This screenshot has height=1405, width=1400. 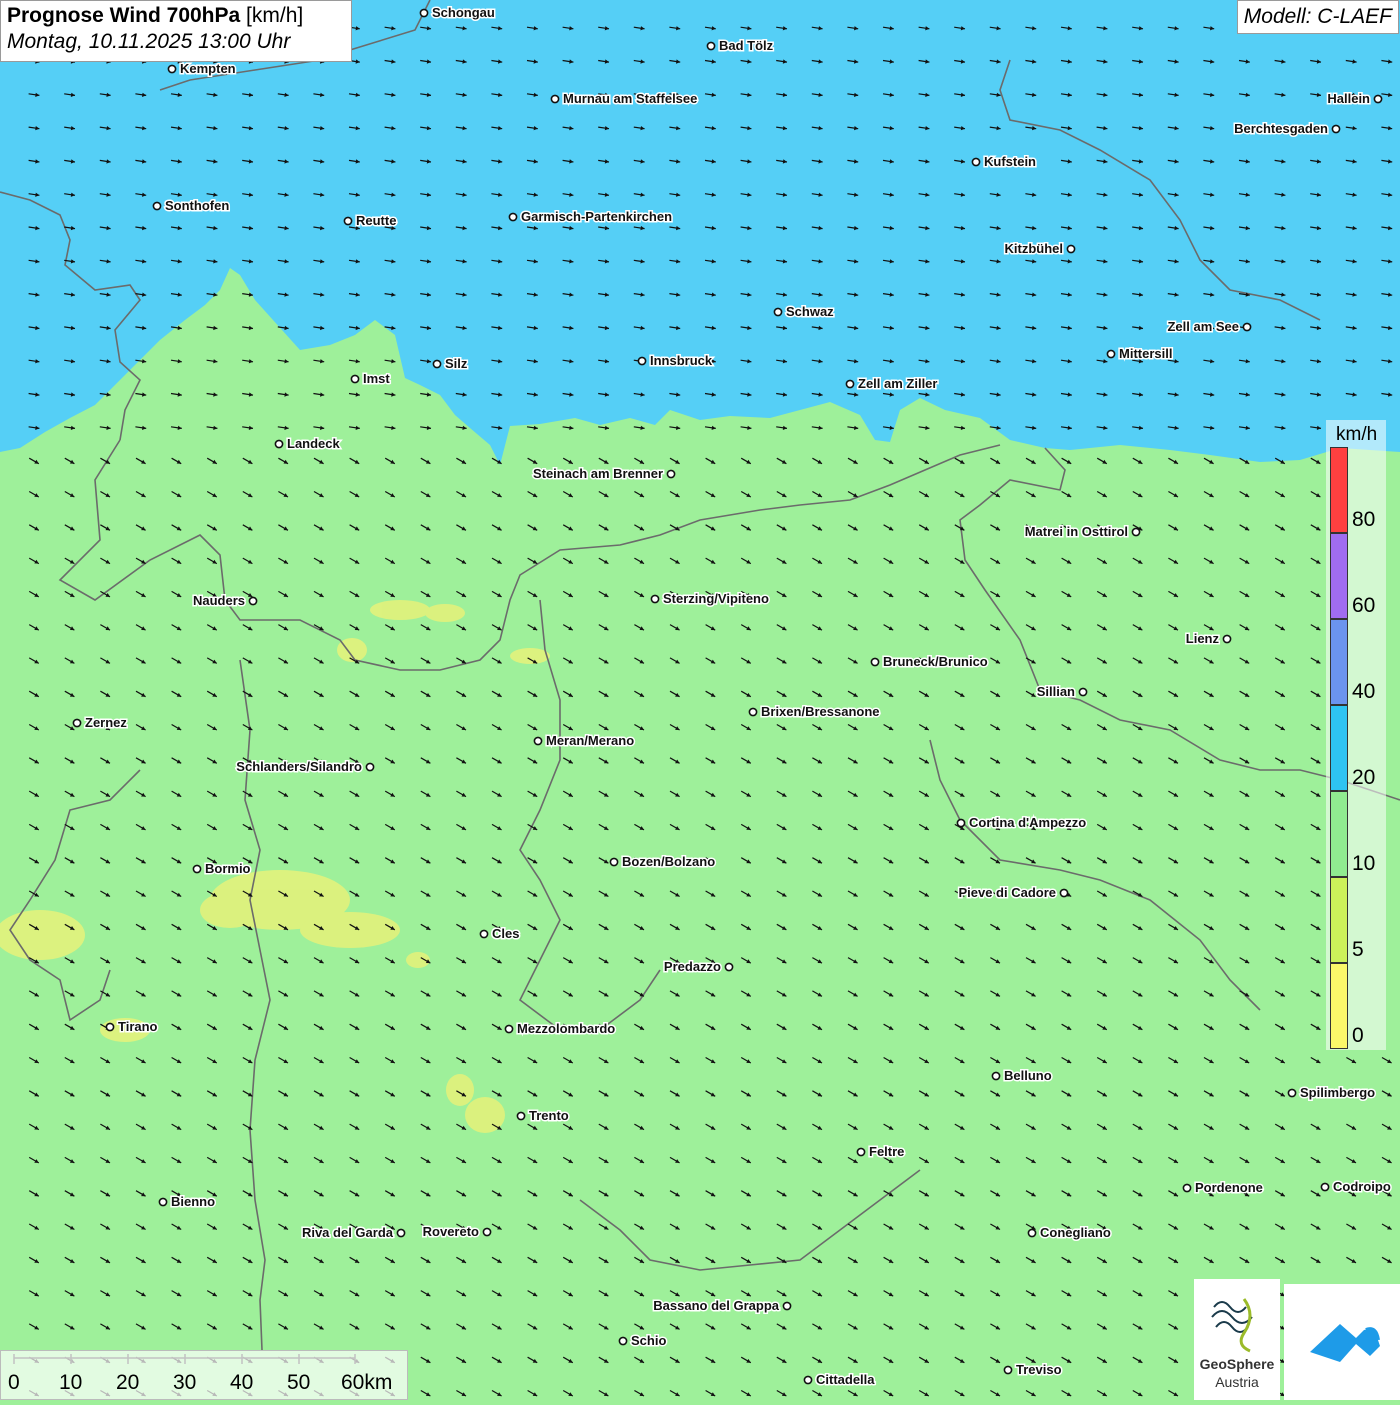 I want to click on scale-label-60km: 60km, so click(x=367, y=1382).